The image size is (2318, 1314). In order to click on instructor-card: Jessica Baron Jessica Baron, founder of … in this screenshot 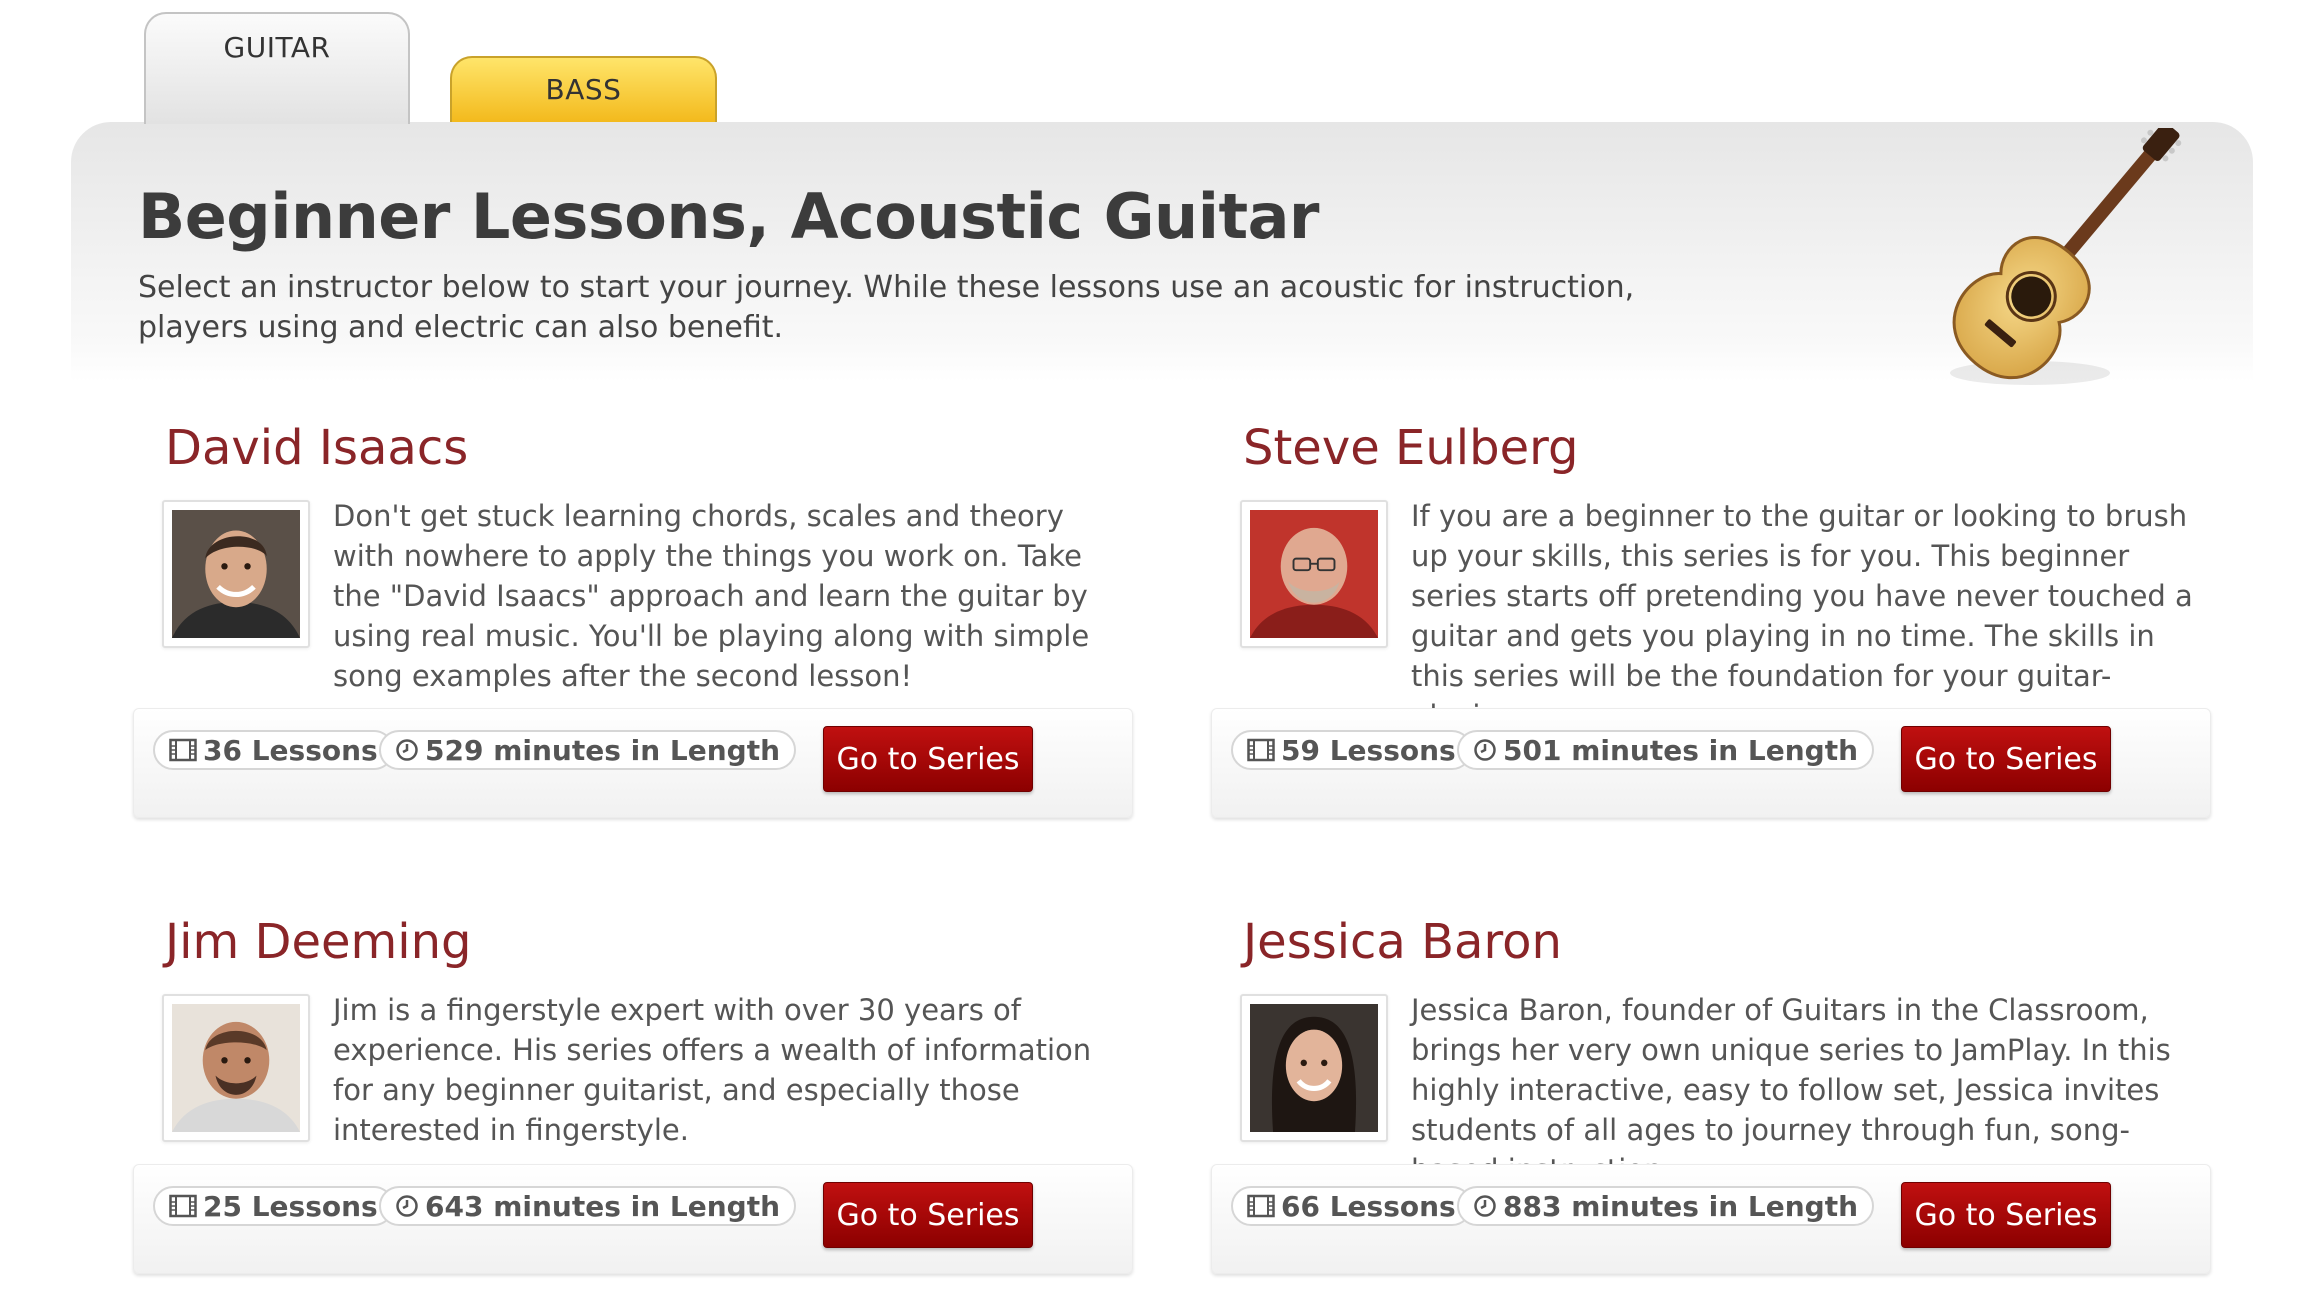, I will do `click(1712, 1114)`.